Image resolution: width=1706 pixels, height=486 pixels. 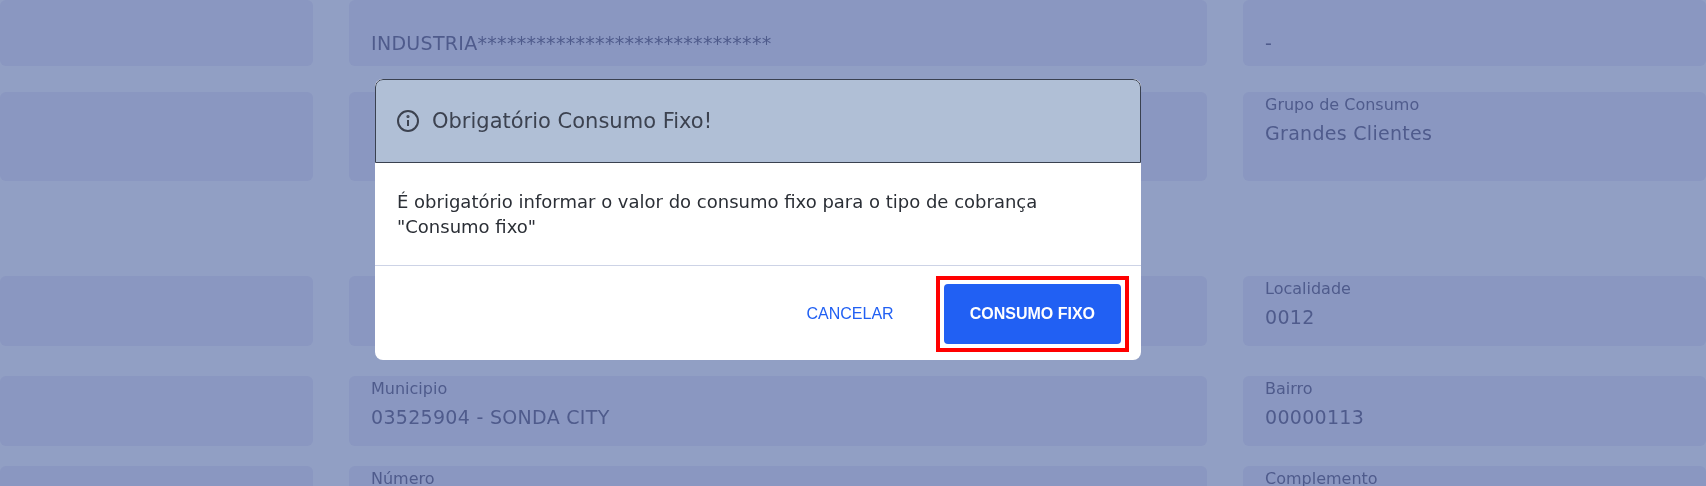 I want to click on field-value: -, so click(x=1269, y=43).